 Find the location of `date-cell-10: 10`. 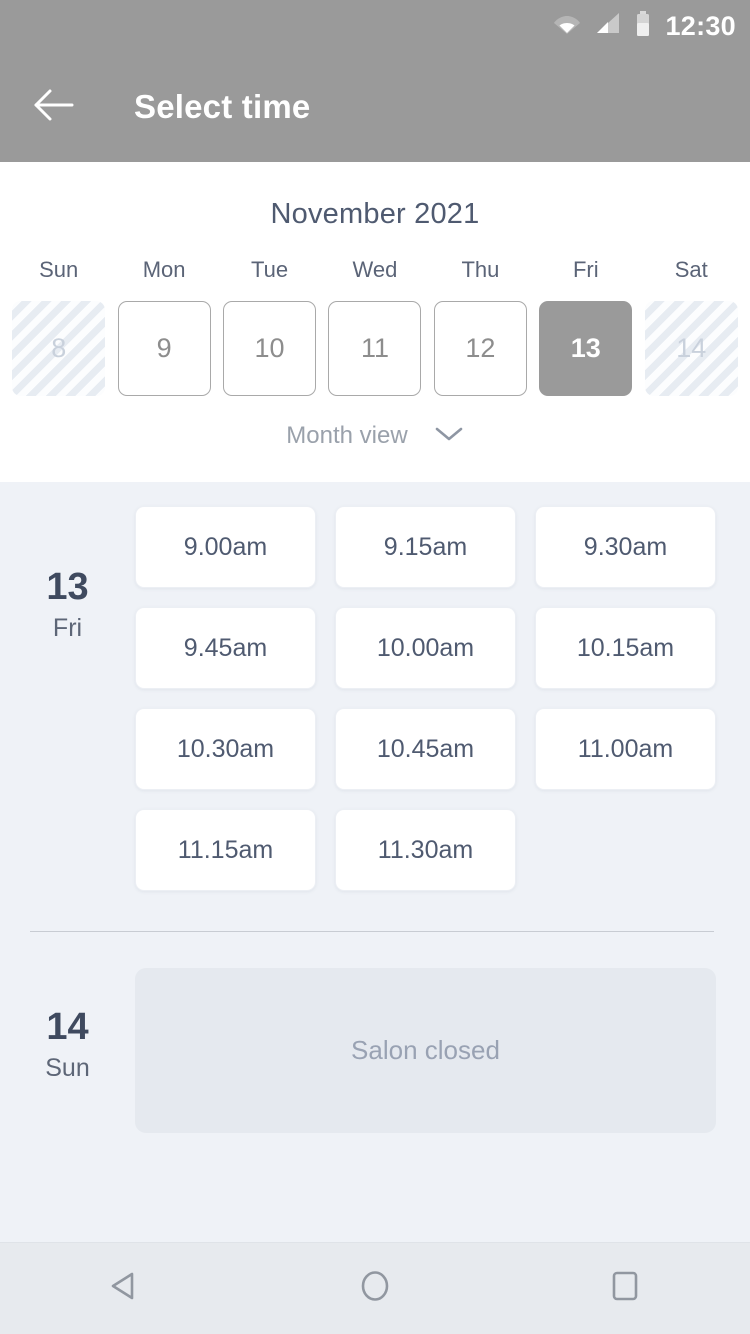

date-cell-10: 10 is located at coordinates (270, 348).